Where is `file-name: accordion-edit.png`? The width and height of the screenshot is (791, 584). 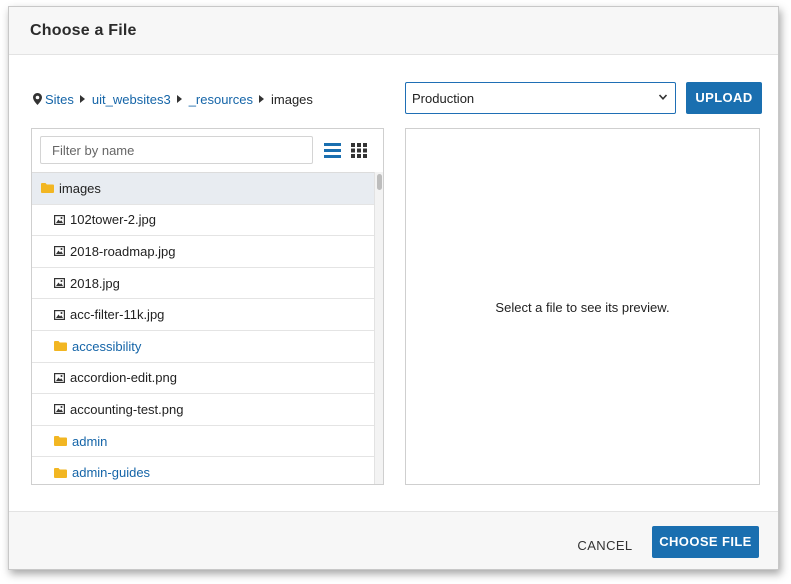 file-name: accordion-edit.png is located at coordinates (123, 378).